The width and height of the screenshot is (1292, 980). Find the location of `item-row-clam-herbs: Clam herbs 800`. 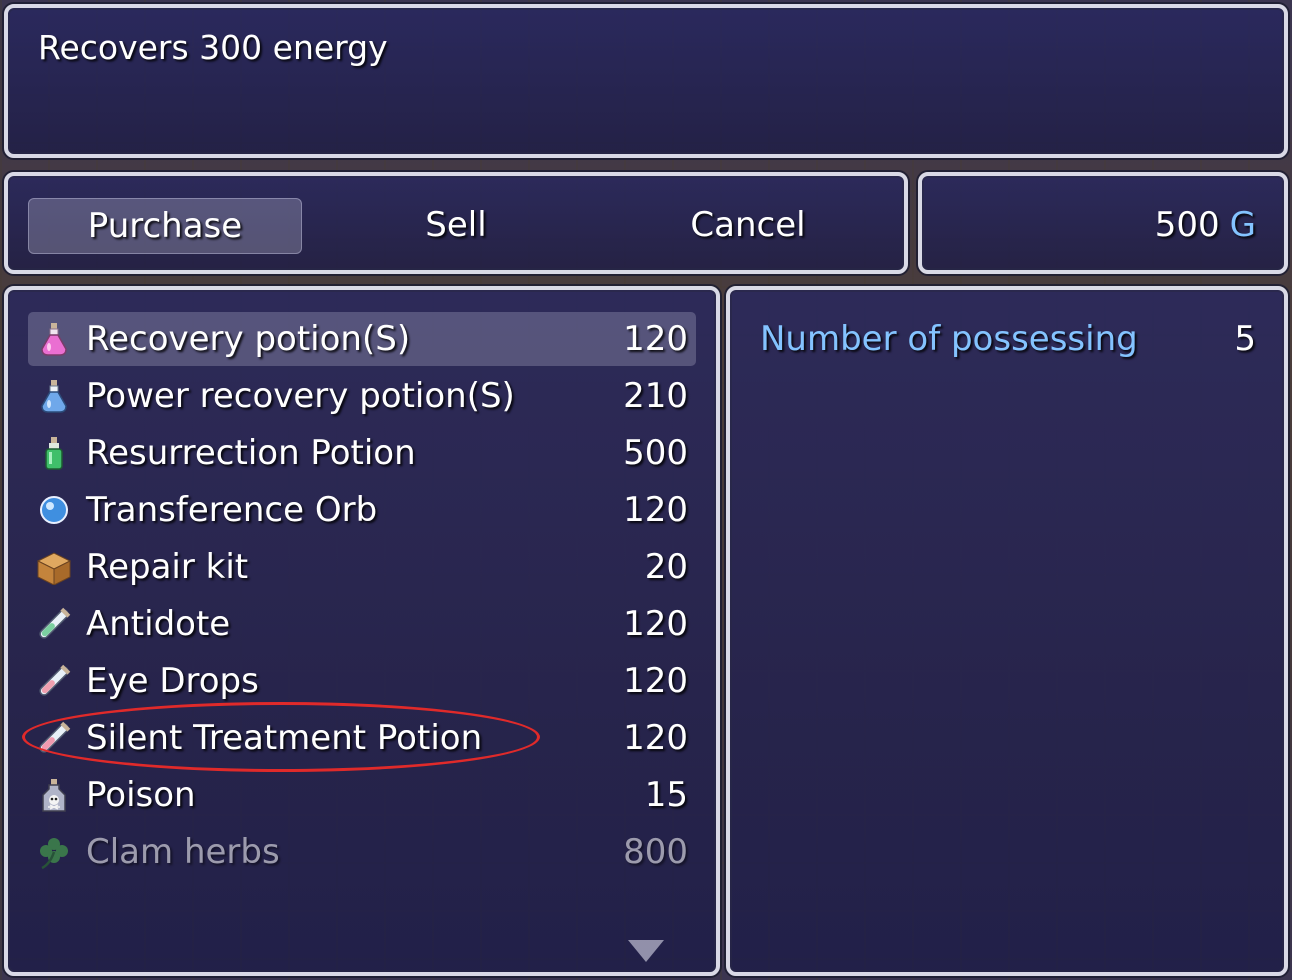

item-row-clam-herbs: Clam herbs 800 is located at coordinates (362, 852).